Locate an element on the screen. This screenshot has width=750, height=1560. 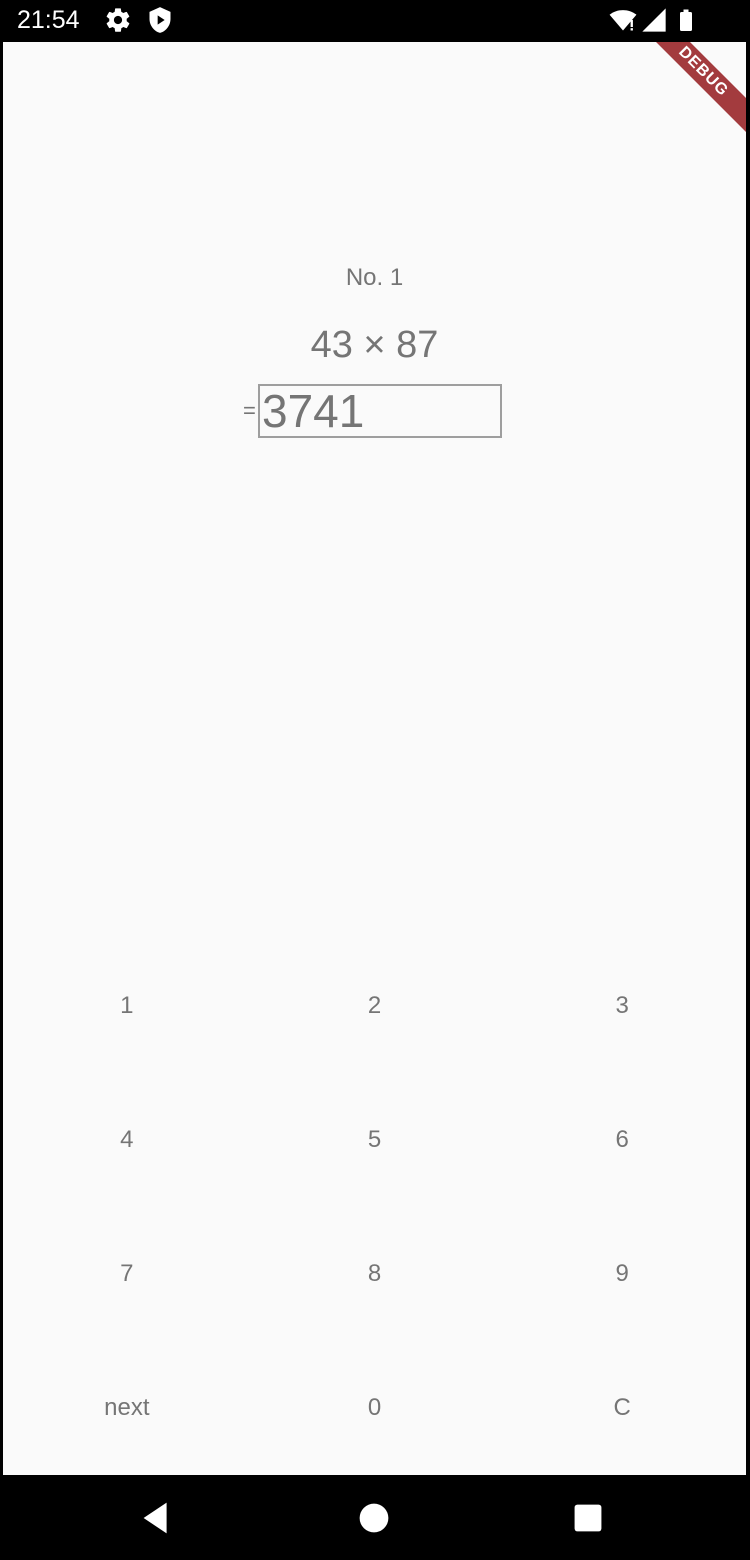
battery-icon is located at coordinates (688, 20).